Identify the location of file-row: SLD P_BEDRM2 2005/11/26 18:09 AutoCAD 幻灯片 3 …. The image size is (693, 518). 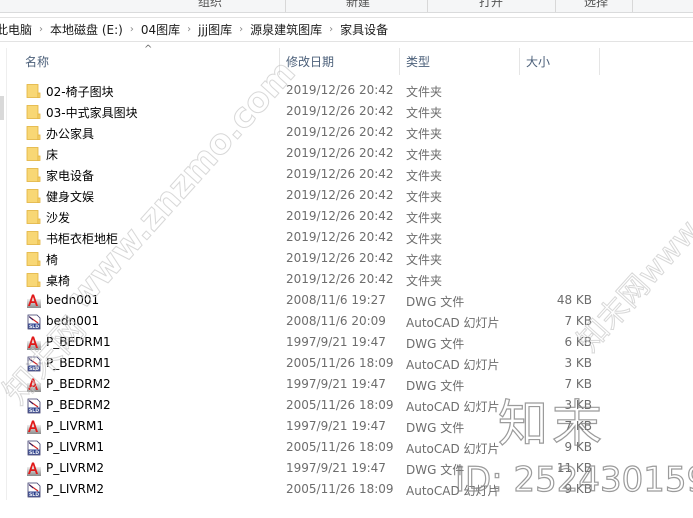
(346, 405).